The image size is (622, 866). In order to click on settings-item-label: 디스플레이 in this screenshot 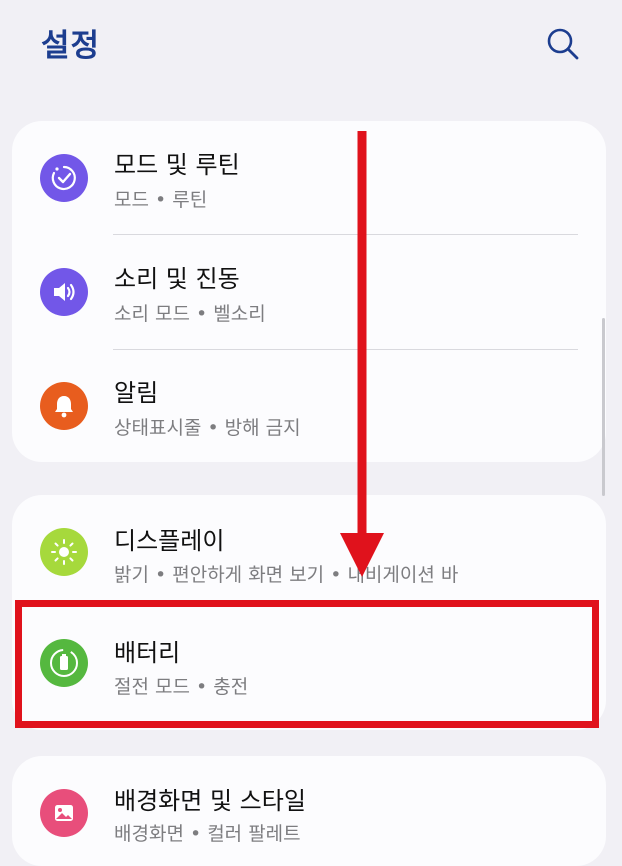, I will do `click(169, 541)`.